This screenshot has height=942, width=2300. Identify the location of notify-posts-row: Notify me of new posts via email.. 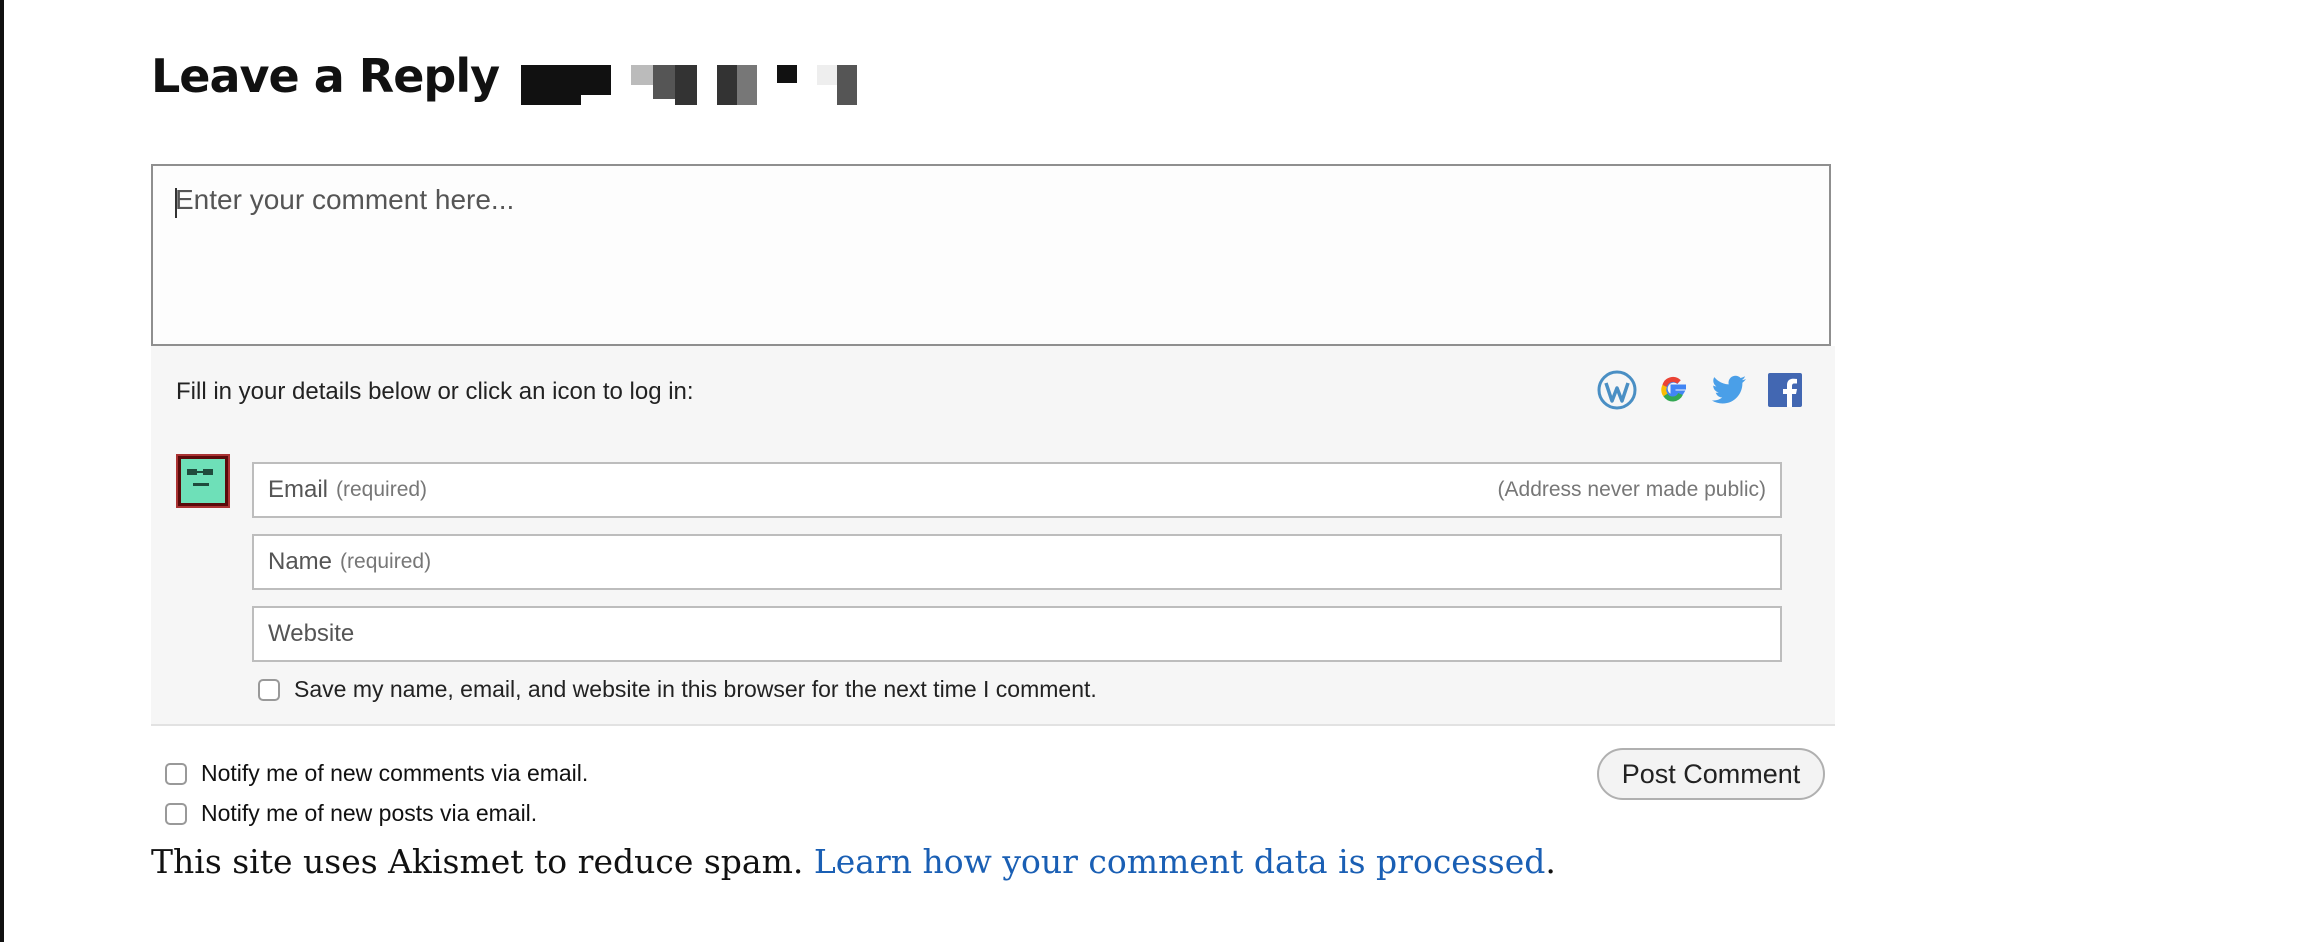
(351, 813).